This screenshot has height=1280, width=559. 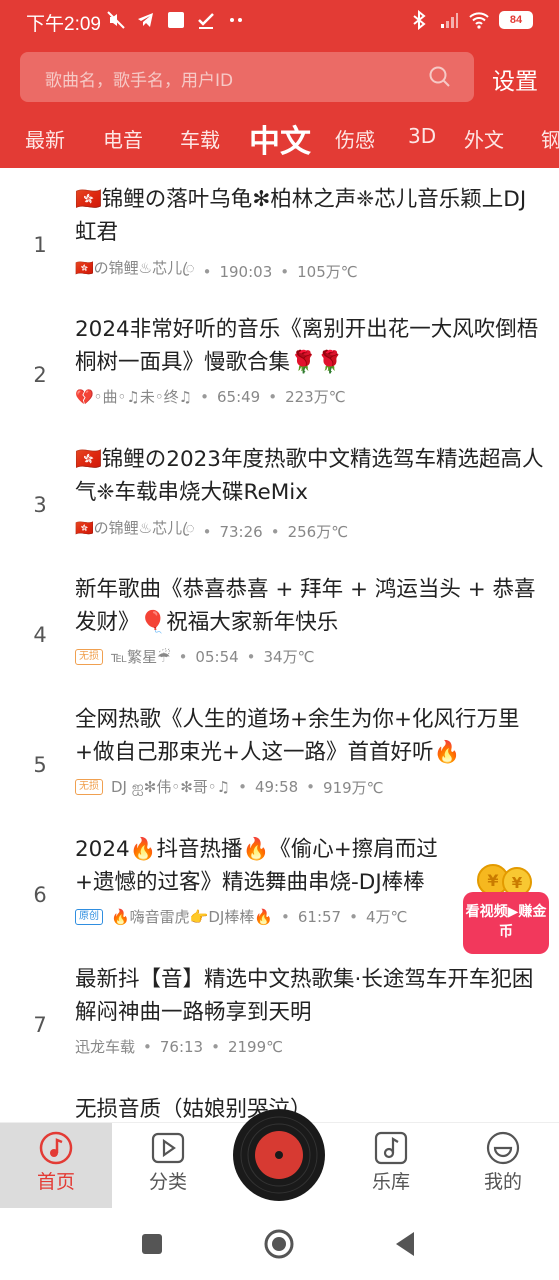 I want to click on watch-video-earn-coins-promo: ¥ ¥ 看视频▶赚金币, so click(x=506, y=908).